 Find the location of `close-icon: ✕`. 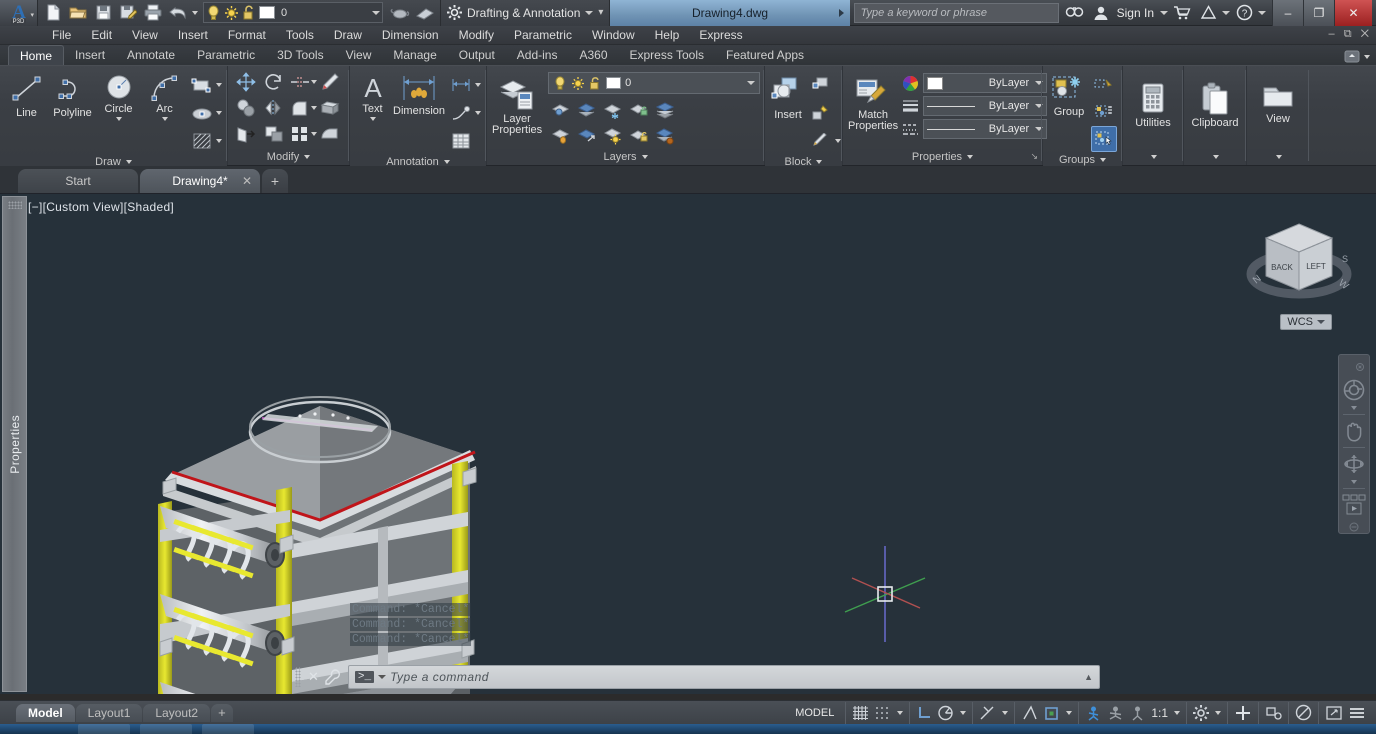

close-icon: ✕ is located at coordinates (313, 677).